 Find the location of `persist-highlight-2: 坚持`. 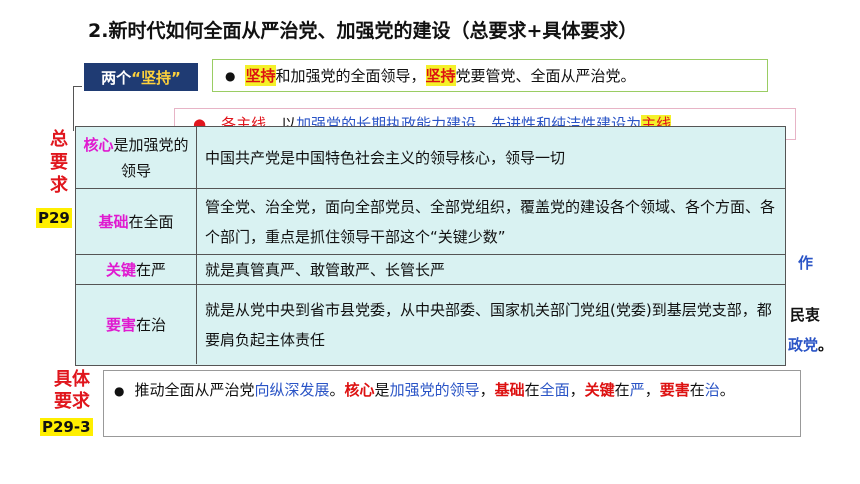

persist-highlight-2: 坚持 is located at coordinates (440, 75).